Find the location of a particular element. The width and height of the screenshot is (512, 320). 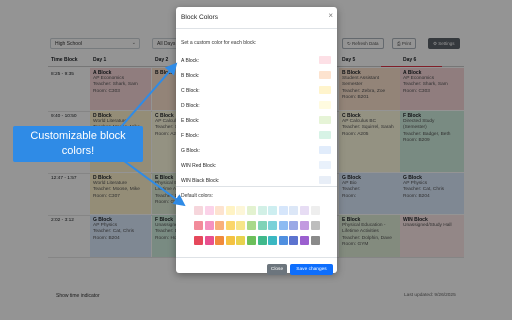

block-color-row: G Block: is located at coordinates (256, 150).